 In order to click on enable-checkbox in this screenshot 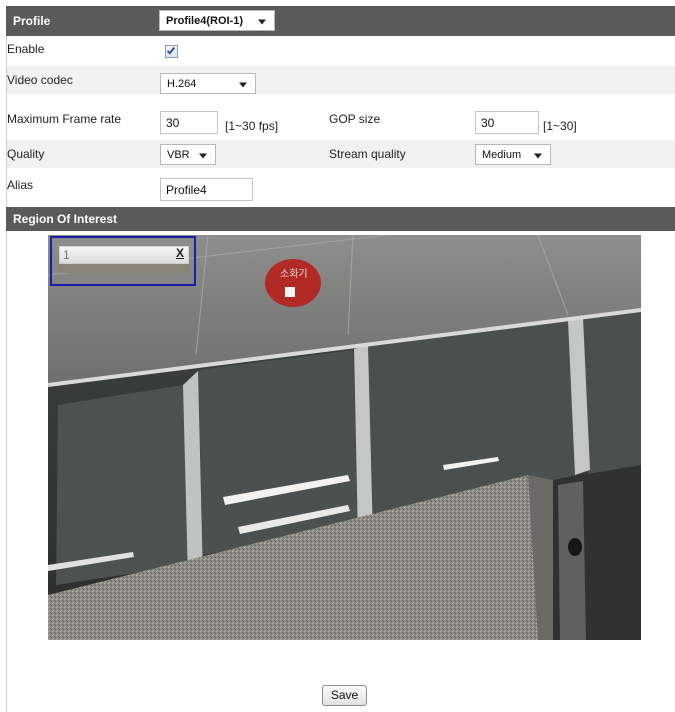, I will do `click(171, 51)`.